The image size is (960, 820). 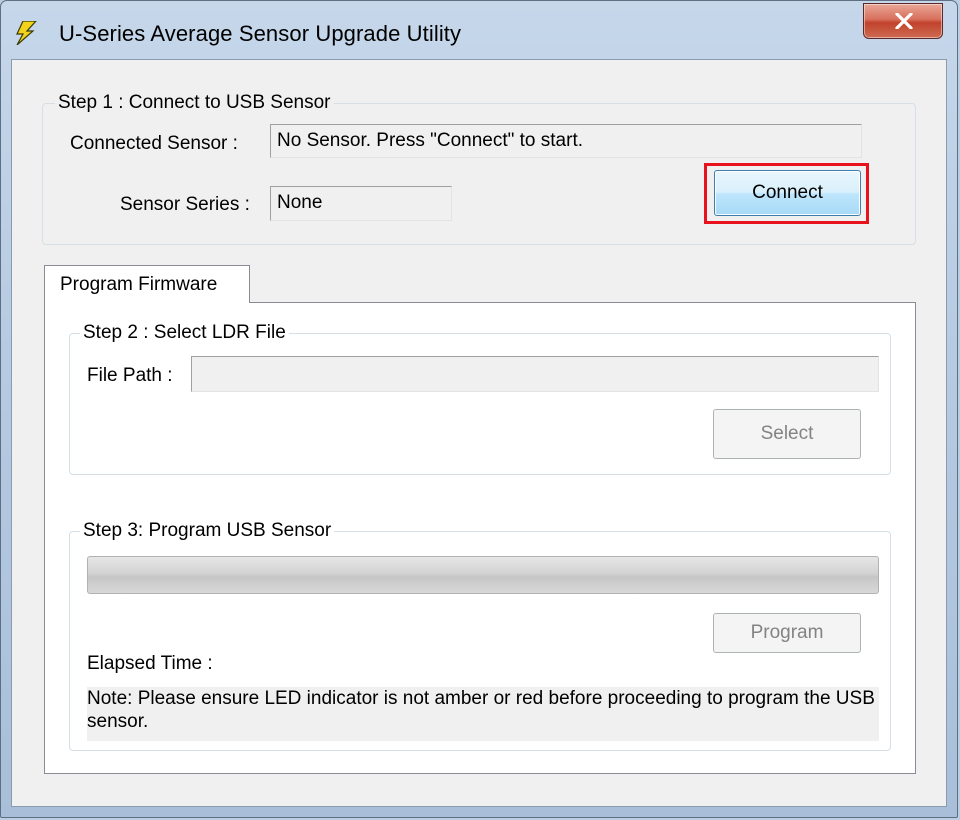 What do you see at coordinates (260, 33) in the screenshot?
I see `window-title: U-Series Average Sensor Upgrade Utility` at bounding box center [260, 33].